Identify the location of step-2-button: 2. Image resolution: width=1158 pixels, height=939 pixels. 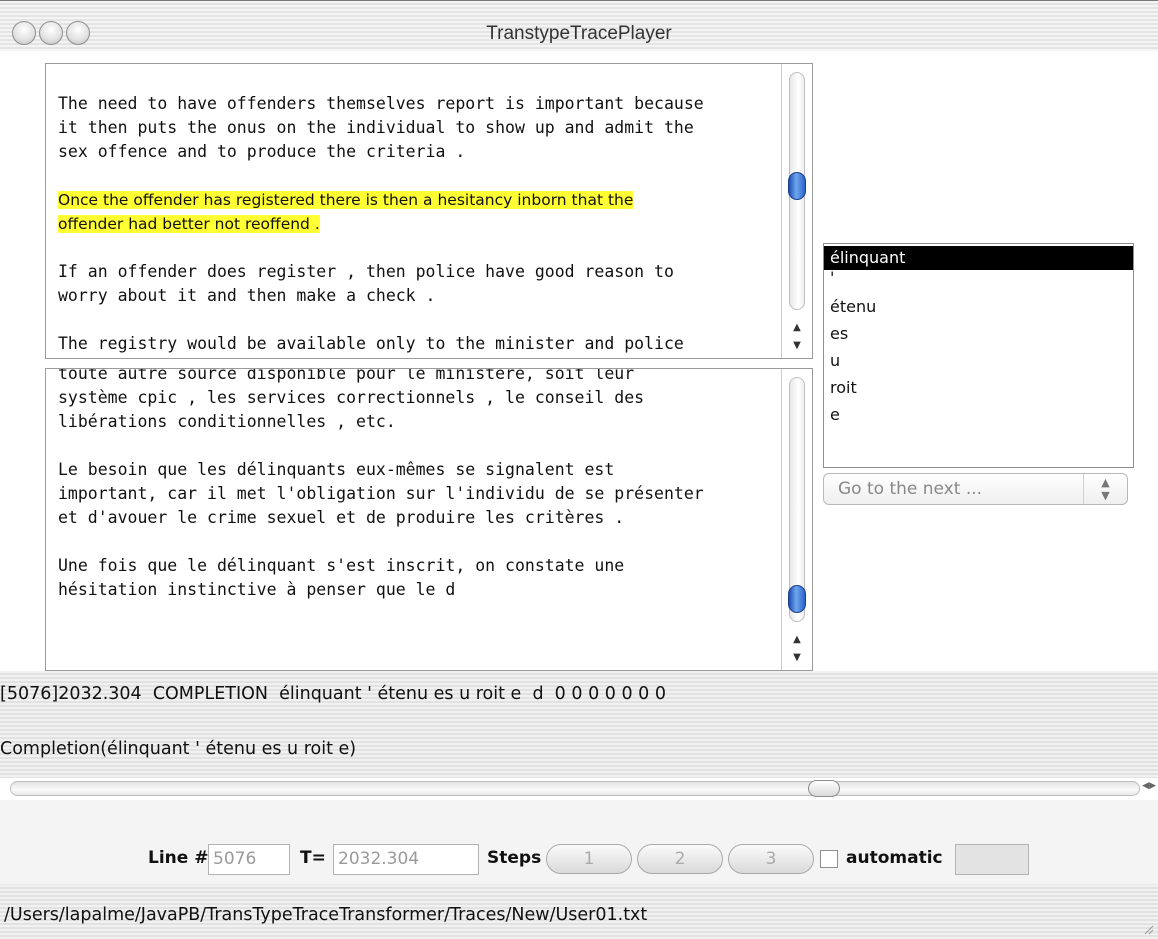
(680, 859).